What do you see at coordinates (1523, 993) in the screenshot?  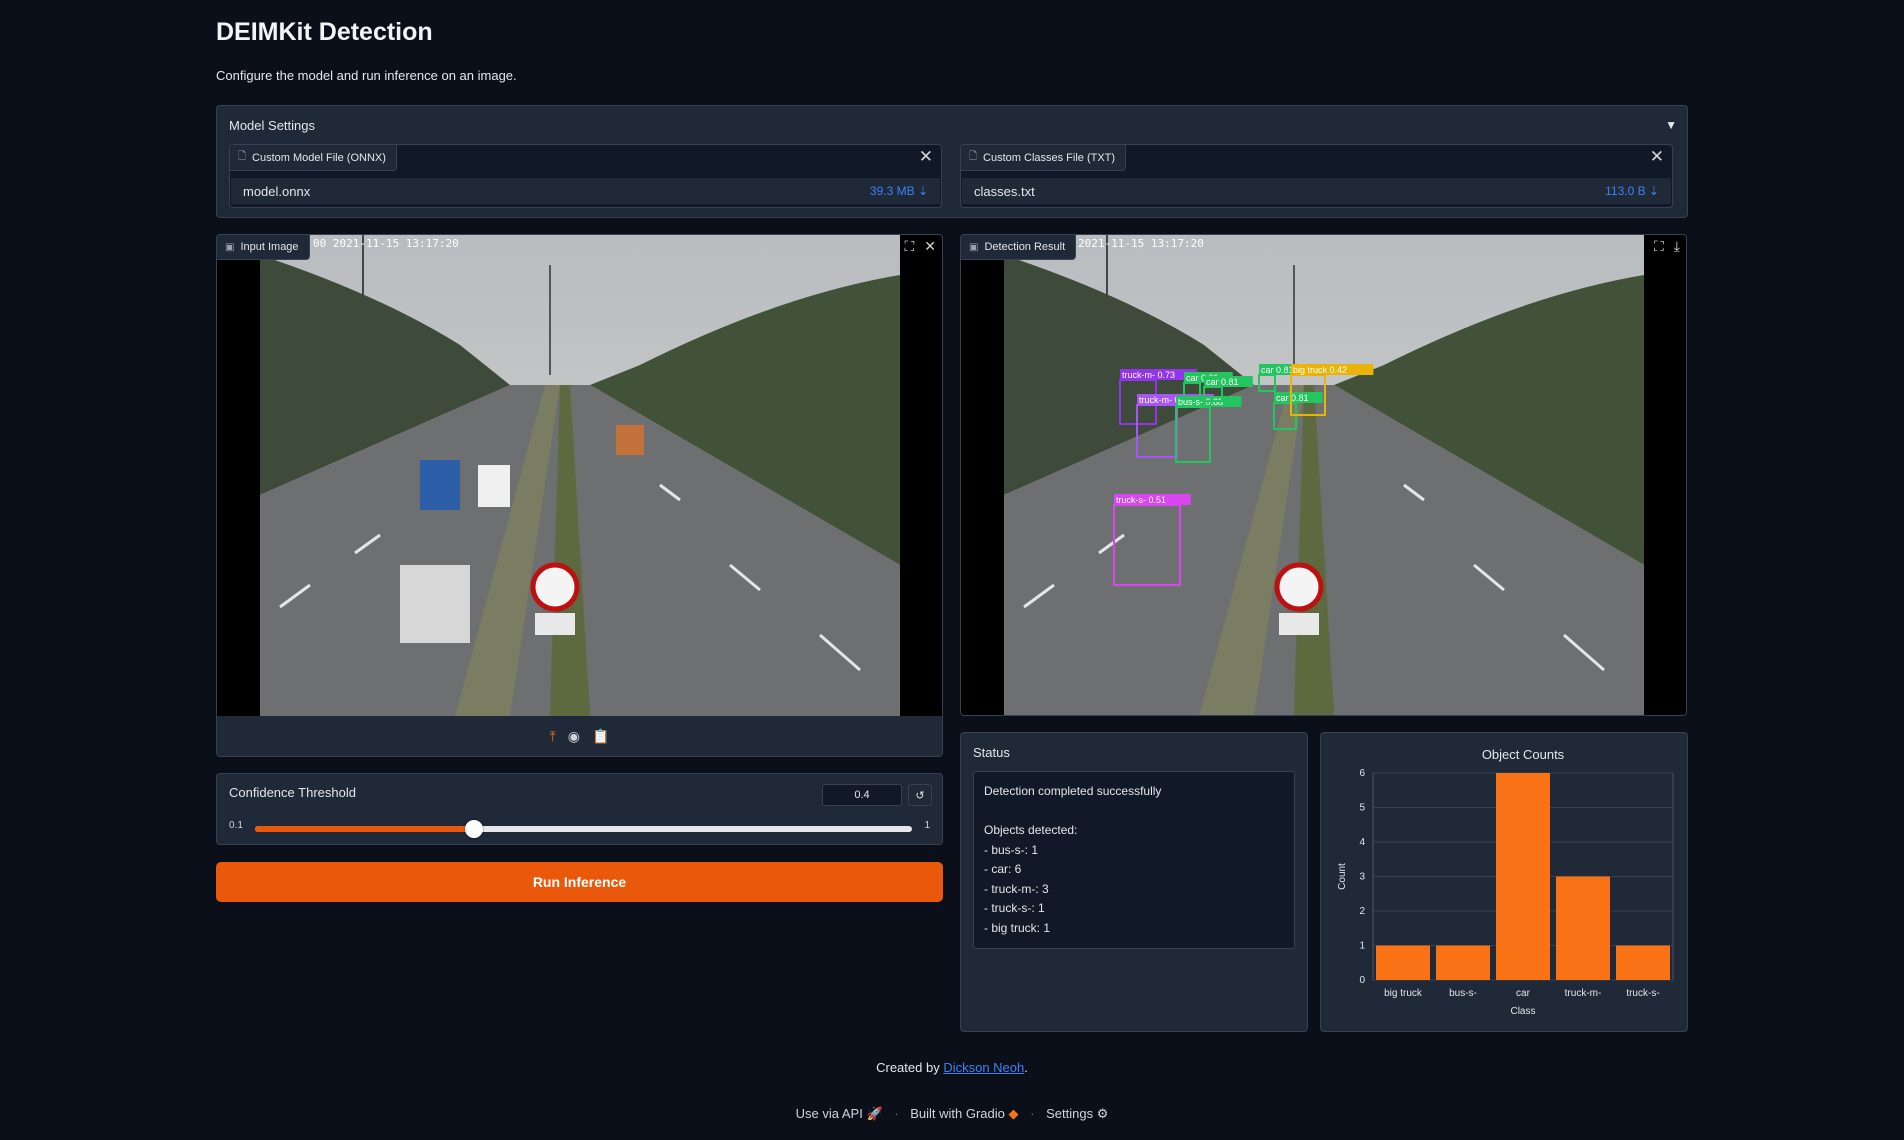 I see `x-tick-label: car` at bounding box center [1523, 993].